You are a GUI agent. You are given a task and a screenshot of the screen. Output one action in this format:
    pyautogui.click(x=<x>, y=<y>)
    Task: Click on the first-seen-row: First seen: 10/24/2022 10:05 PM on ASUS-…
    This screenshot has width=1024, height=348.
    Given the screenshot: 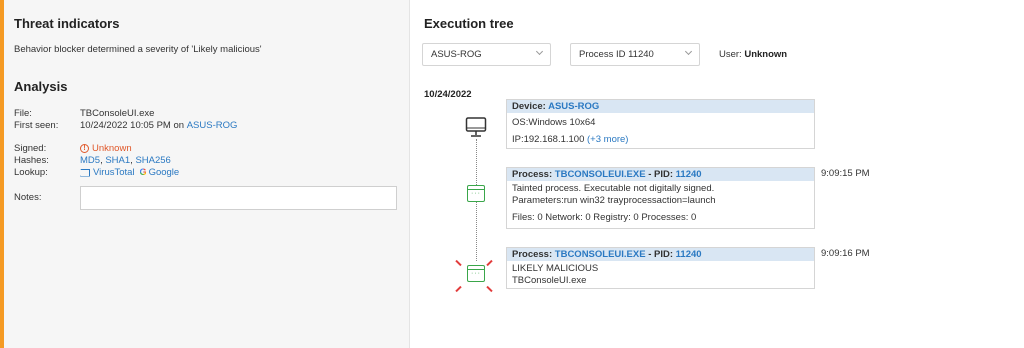 What is the action you would take?
    pyautogui.click(x=125, y=125)
    